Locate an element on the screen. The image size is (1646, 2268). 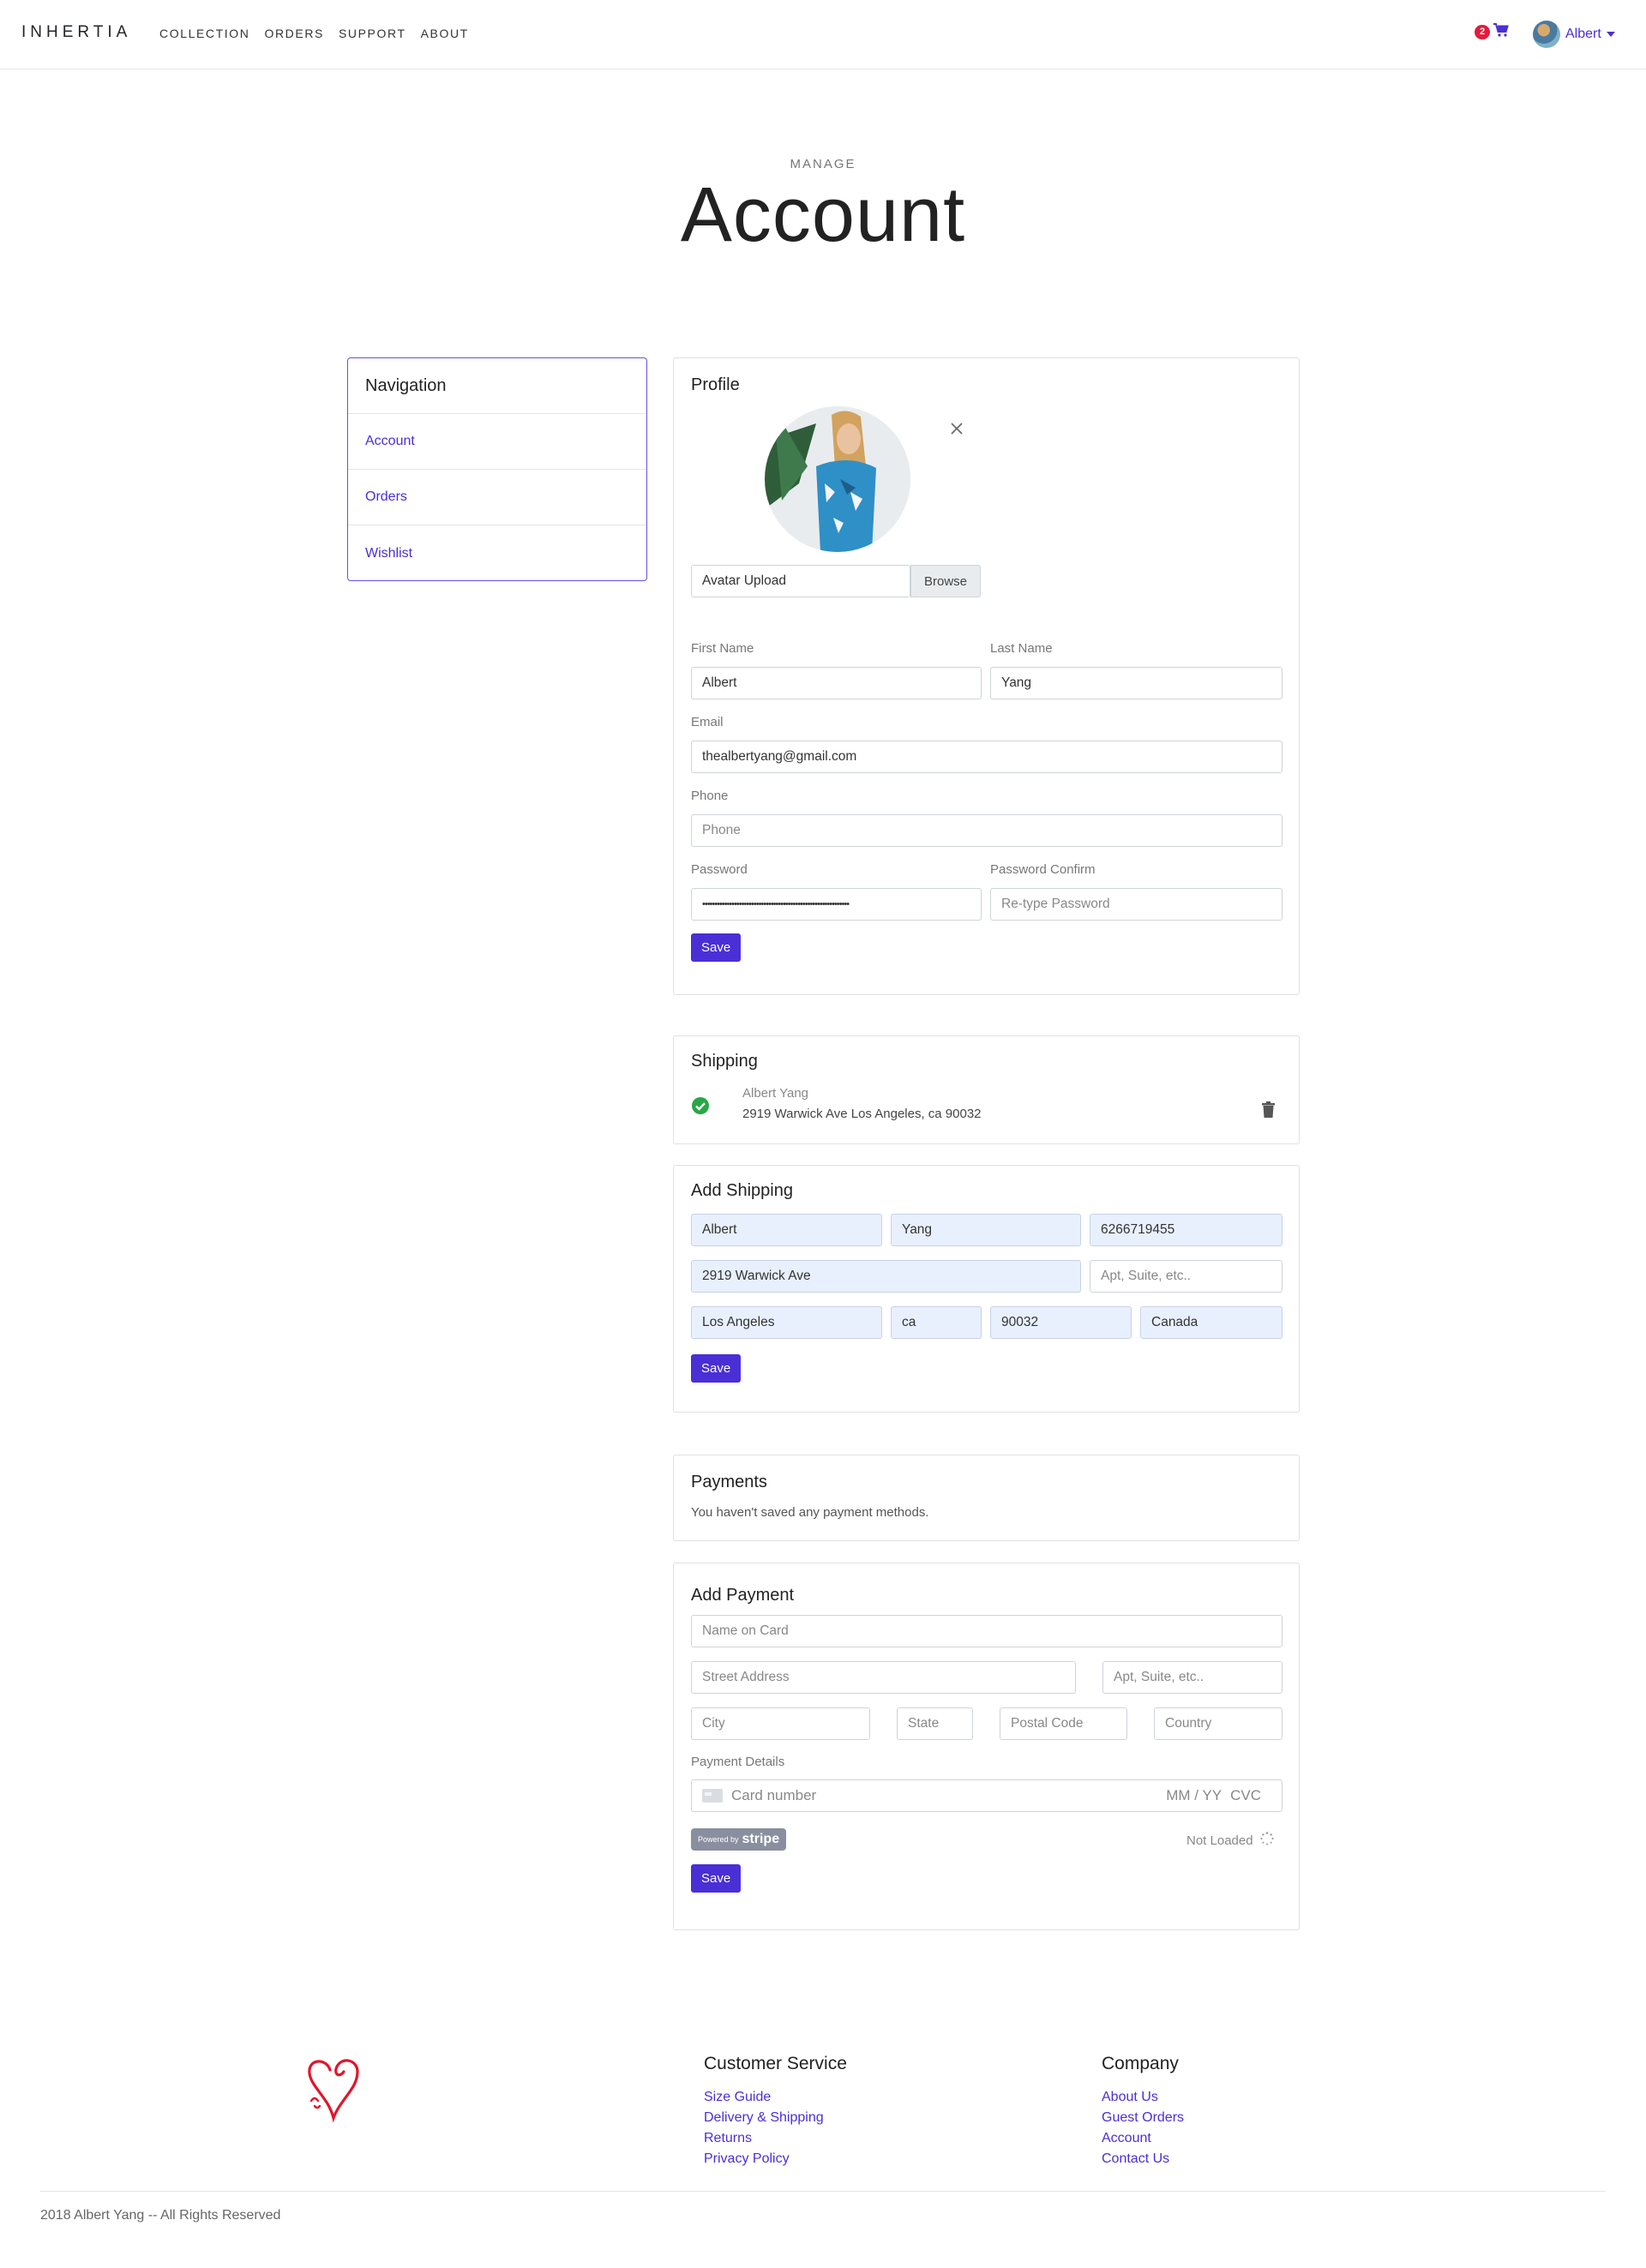
last-name-field: Yang is located at coordinates (1136, 683).